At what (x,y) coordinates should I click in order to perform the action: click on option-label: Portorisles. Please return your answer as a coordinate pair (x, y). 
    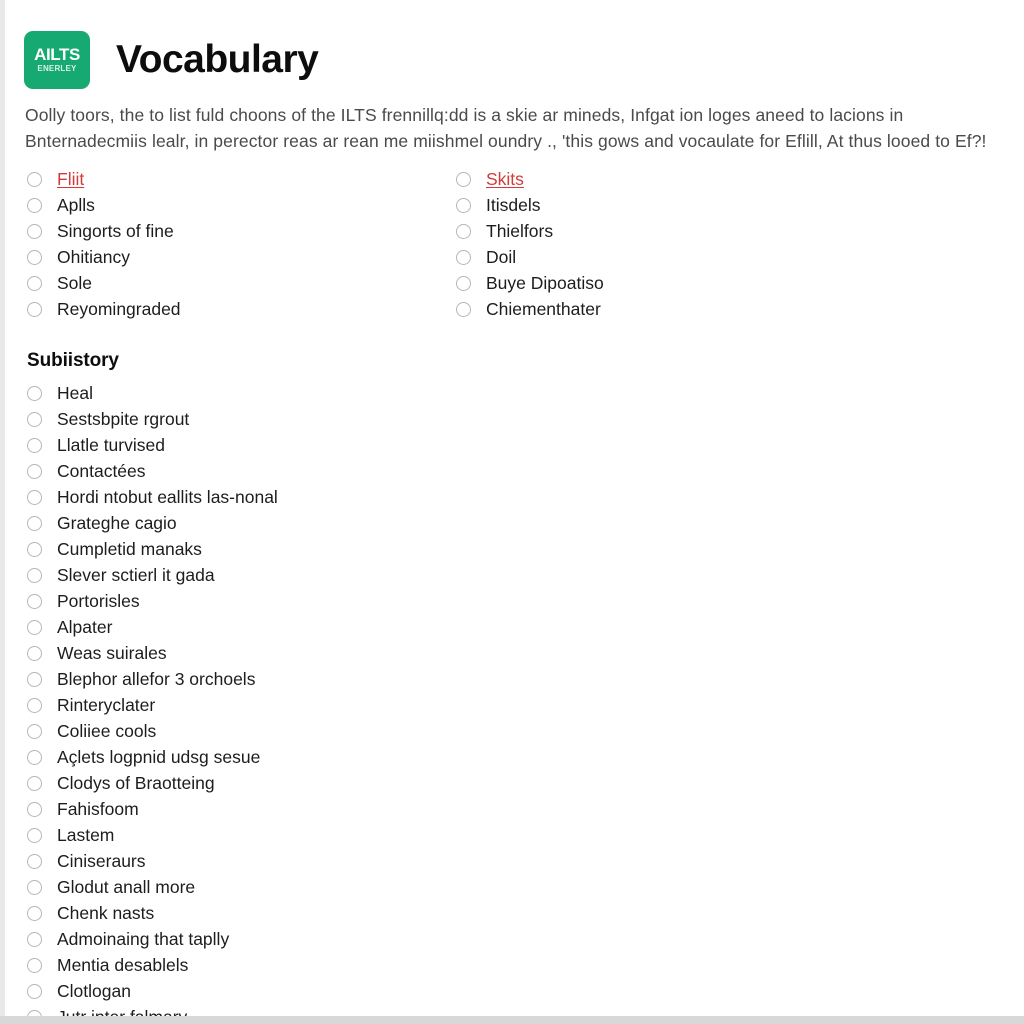
    Looking at the image, I should click on (98, 601).